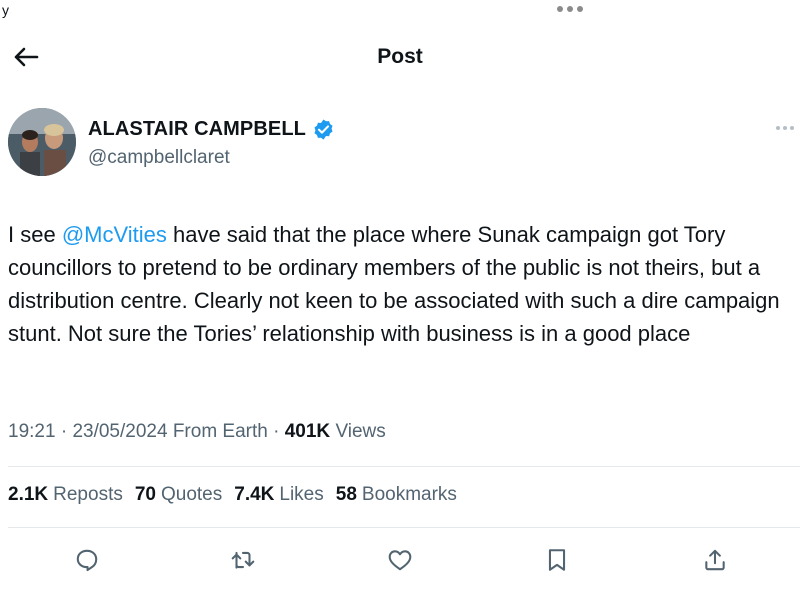  I want to click on tweet-time: 19:21, so click(32, 431).